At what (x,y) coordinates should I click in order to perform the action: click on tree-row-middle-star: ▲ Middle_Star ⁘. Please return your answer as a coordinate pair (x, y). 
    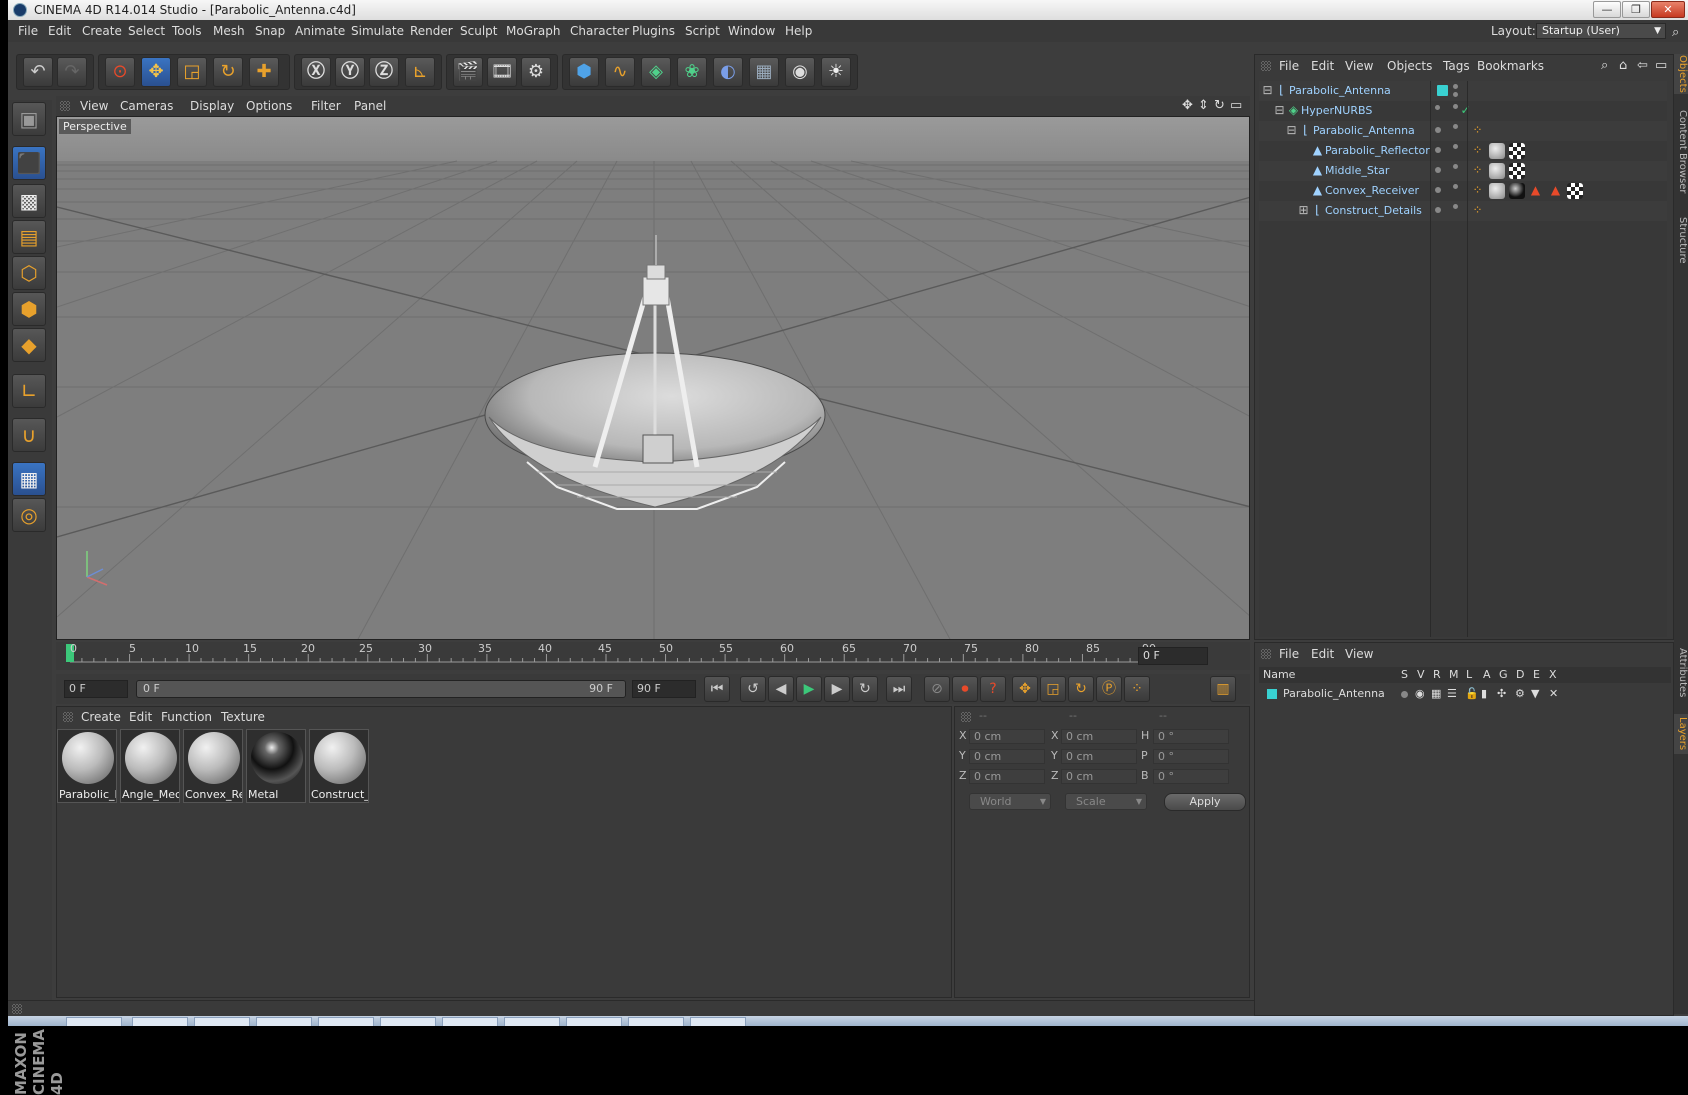
    Looking at the image, I should click on (1463, 171).